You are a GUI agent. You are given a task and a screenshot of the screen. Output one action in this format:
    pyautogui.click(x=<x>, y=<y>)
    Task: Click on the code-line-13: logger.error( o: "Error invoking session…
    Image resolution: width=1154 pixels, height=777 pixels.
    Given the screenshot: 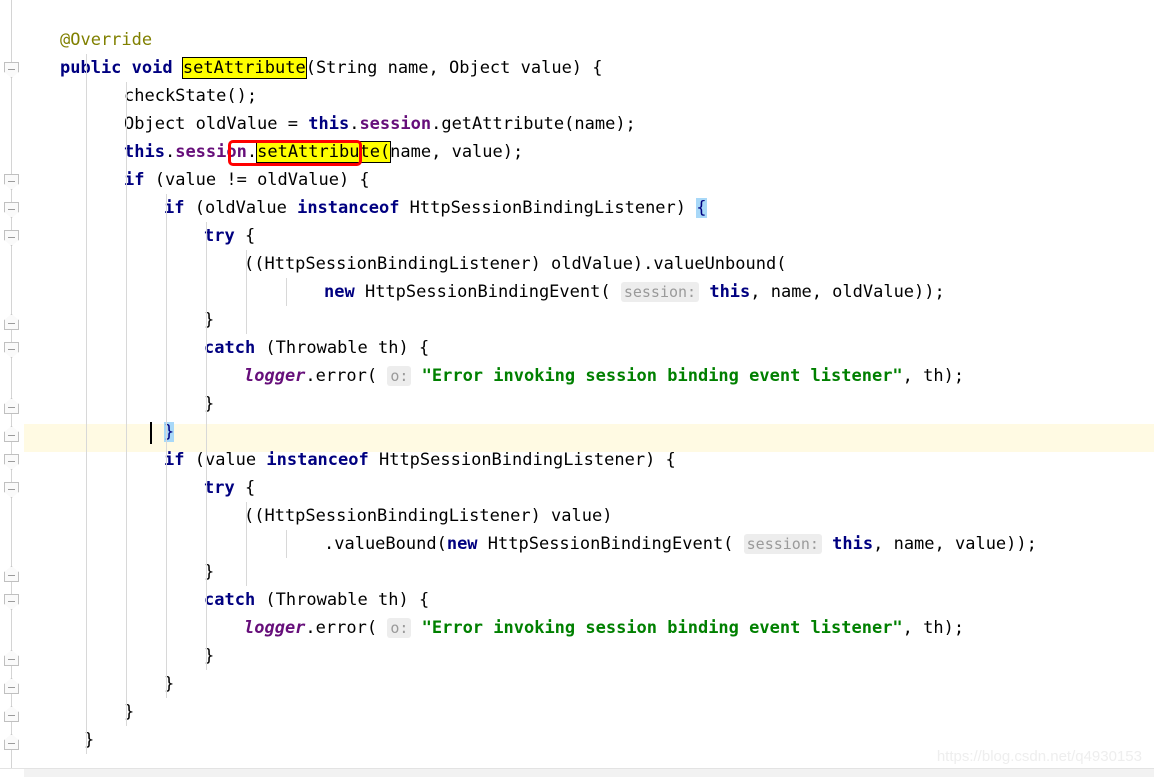 What is the action you would take?
    pyautogui.click(x=699, y=376)
    